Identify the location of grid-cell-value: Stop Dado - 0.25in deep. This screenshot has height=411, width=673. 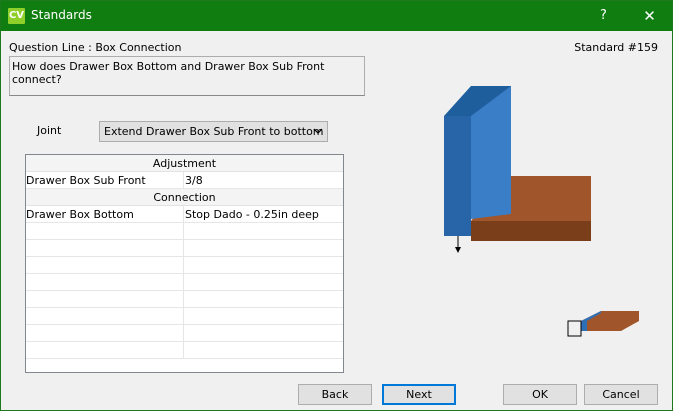
(264, 214).